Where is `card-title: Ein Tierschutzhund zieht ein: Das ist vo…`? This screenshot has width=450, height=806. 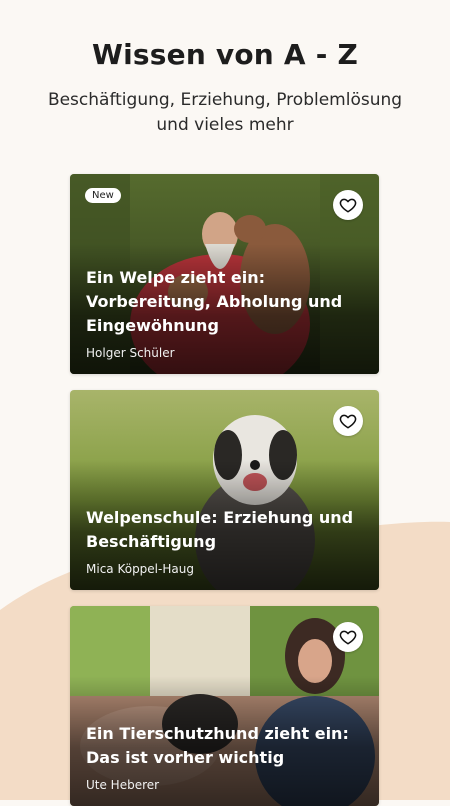
card-title: Ein Tierschutzhund zieht ein: Das ist vo… is located at coordinates (217, 745).